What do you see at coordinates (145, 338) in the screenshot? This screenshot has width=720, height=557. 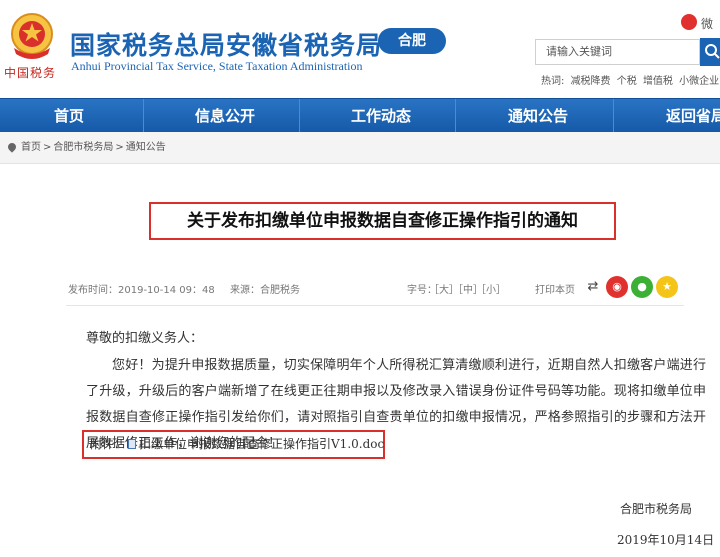 I see `greeting-line: 尊敬的扣缴义务人：` at bounding box center [145, 338].